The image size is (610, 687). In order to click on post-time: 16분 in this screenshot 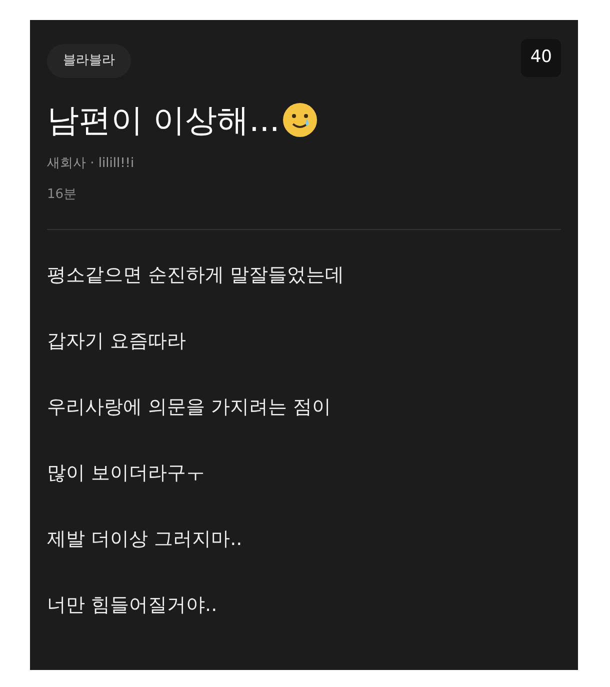, I will do `click(62, 195)`.